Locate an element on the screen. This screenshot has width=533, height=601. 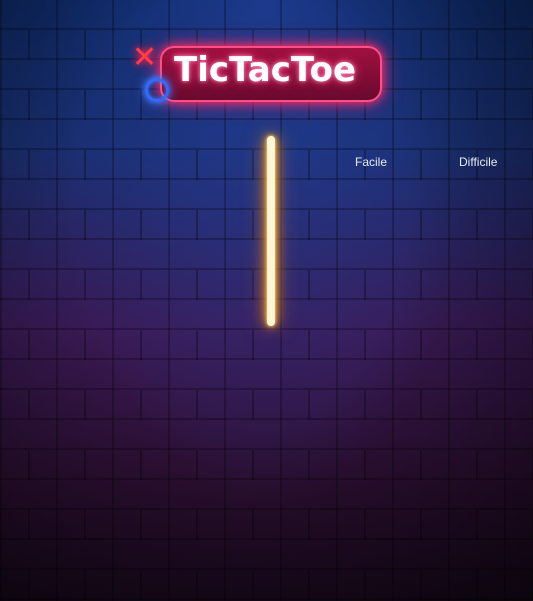
neon-divider-bar is located at coordinates (271, 231).